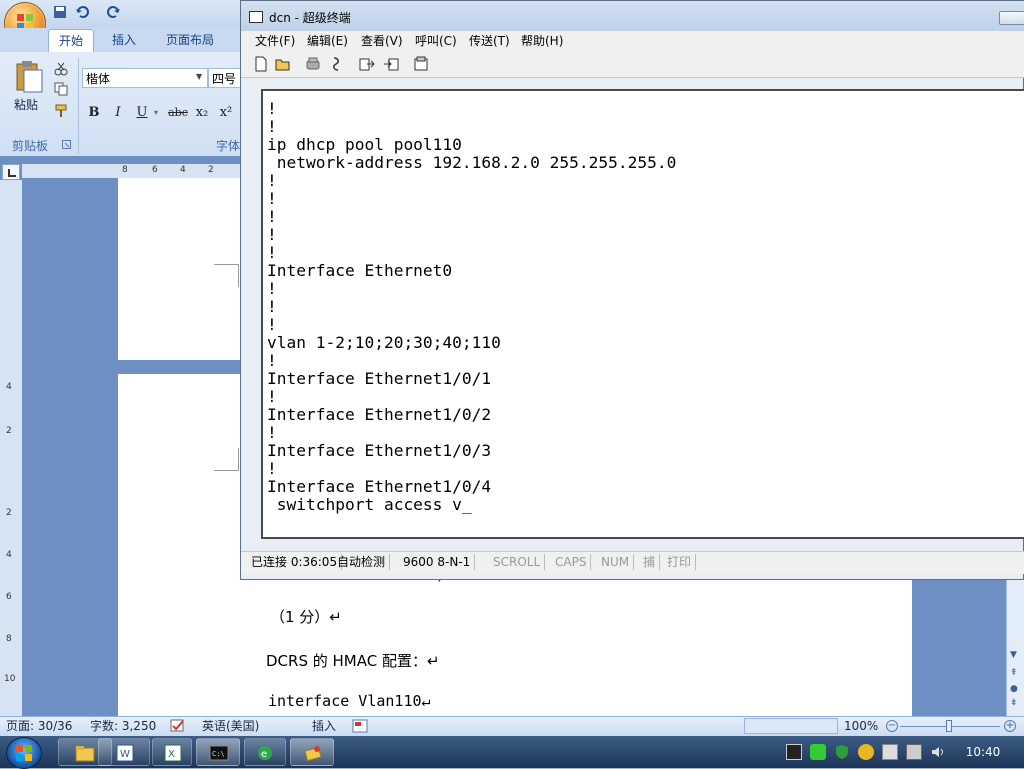 Image resolution: width=1024 pixels, height=769 pixels. I want to click on insert-mode-indicator: 插入, so click(324, 726).